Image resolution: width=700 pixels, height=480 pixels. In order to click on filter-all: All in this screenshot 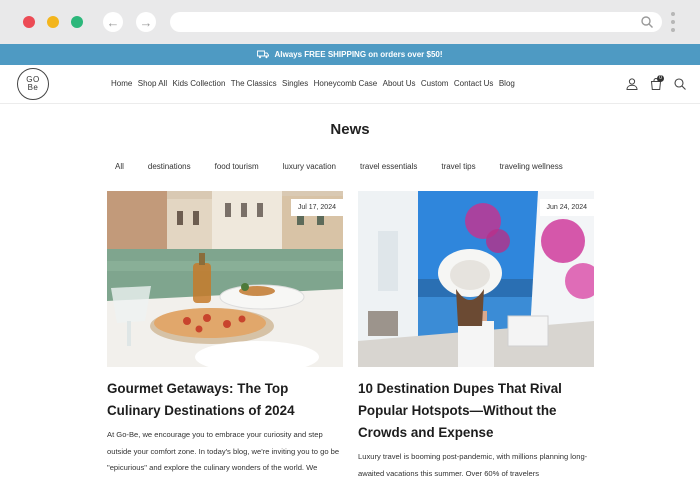, I will do `click(119, 166)`.